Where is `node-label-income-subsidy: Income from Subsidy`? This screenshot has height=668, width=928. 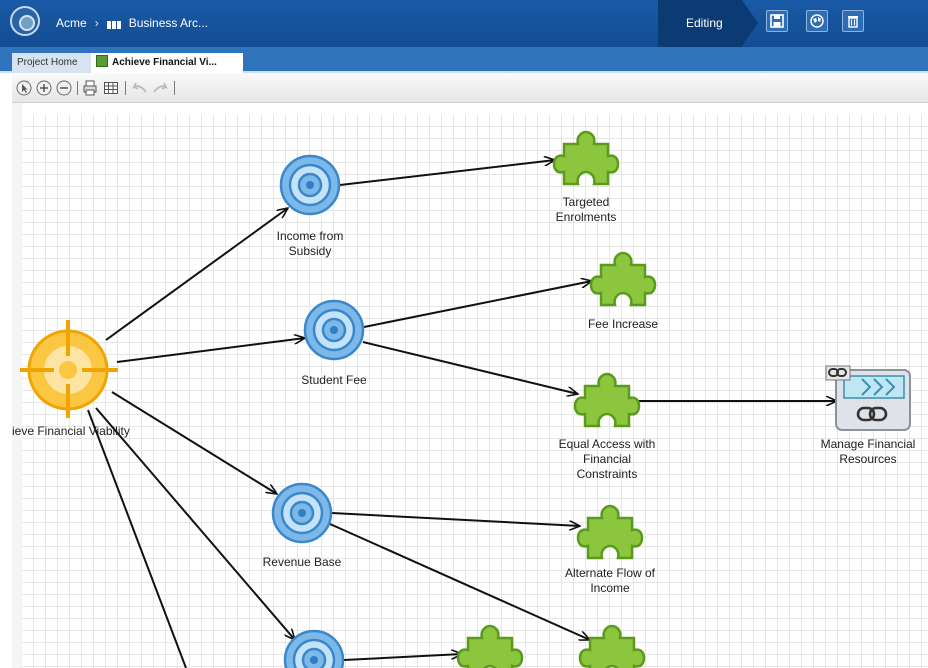 node-label-income-subsidy: Income from Subsidy is located at coordinates (310, 244).